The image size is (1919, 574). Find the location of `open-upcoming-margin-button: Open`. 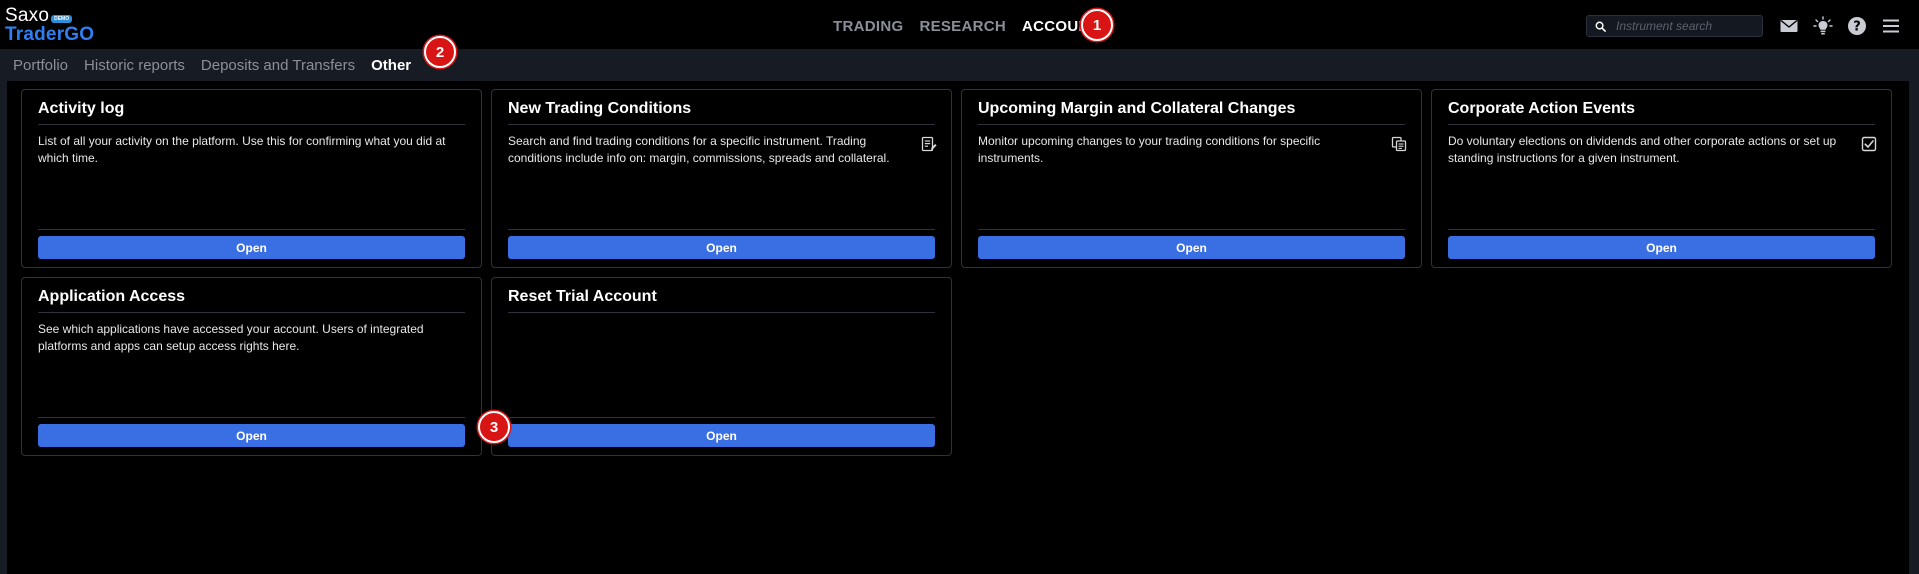

open-upcoming-margin-button: Open is located at coordinates (1191, 247).